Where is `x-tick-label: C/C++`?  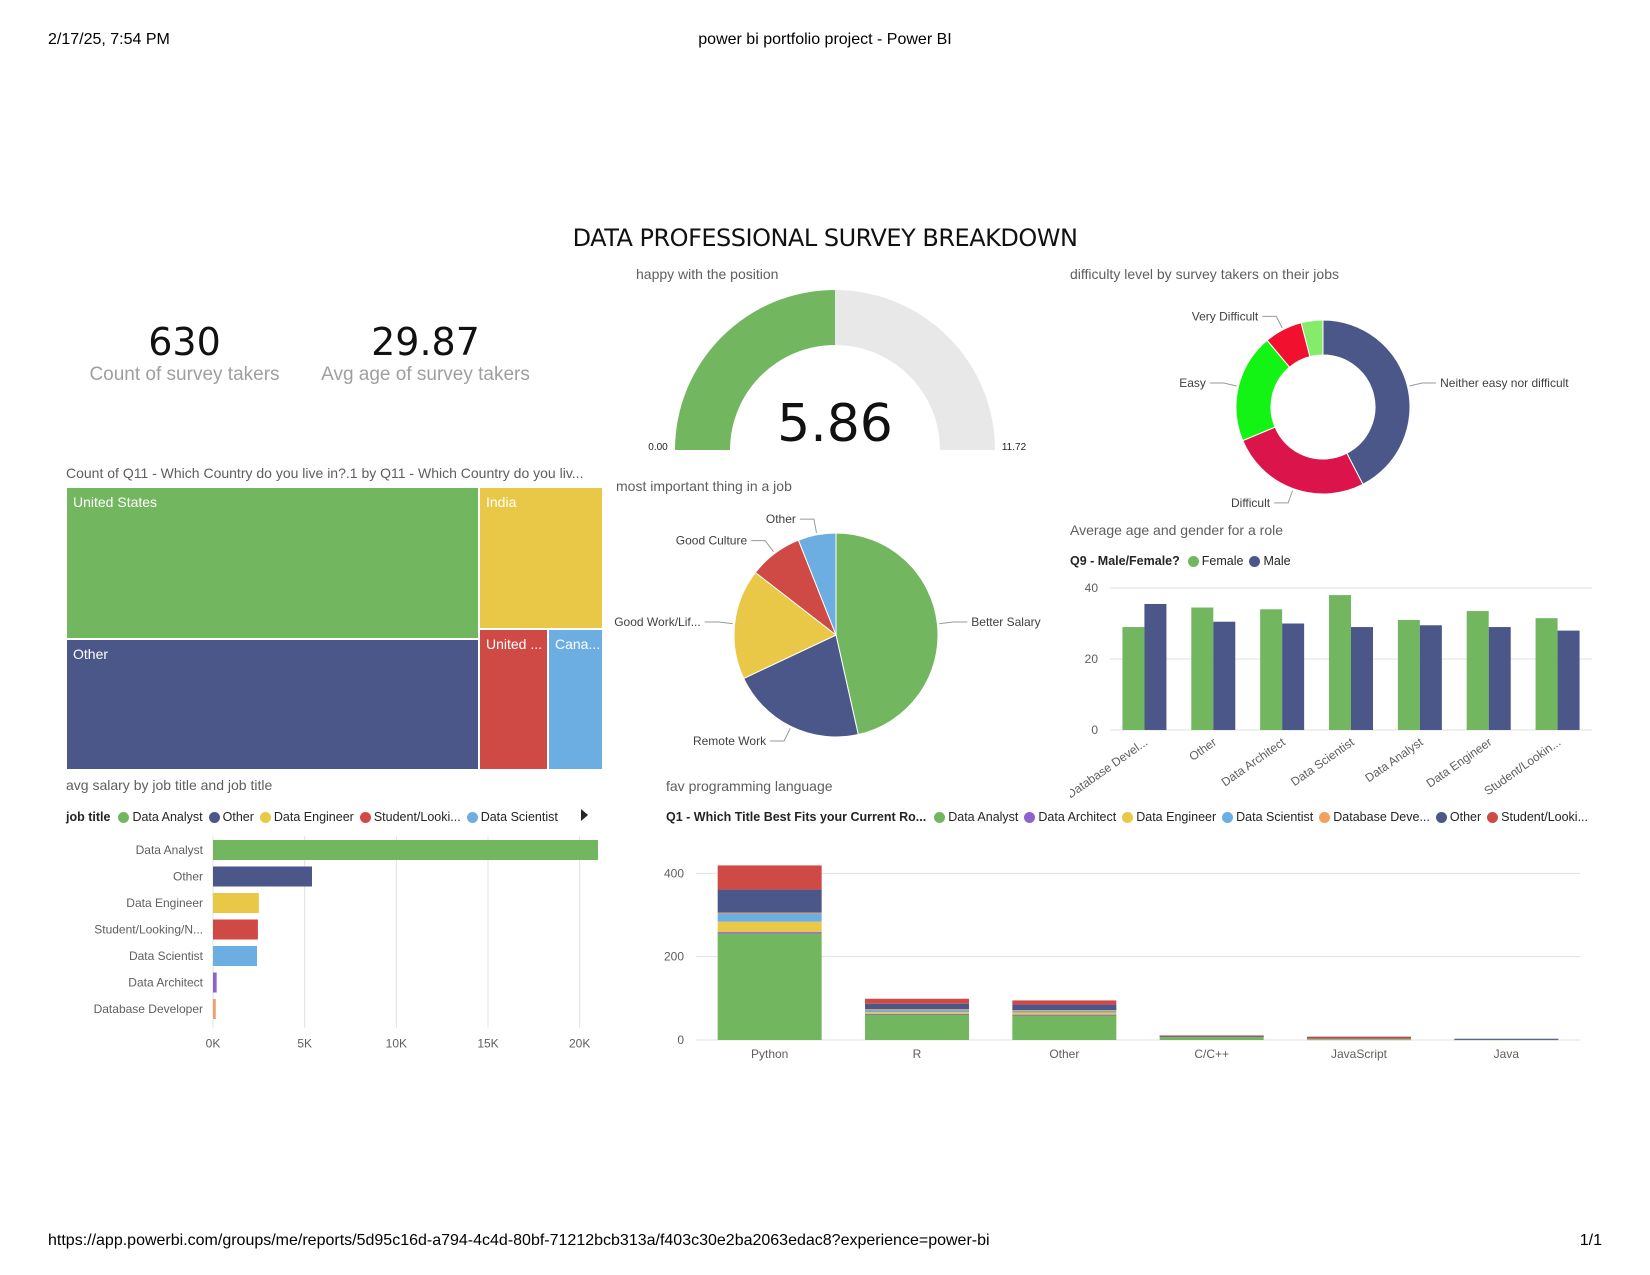 x-tick-label: C/C++ is located at coordinates (1211, 1054).